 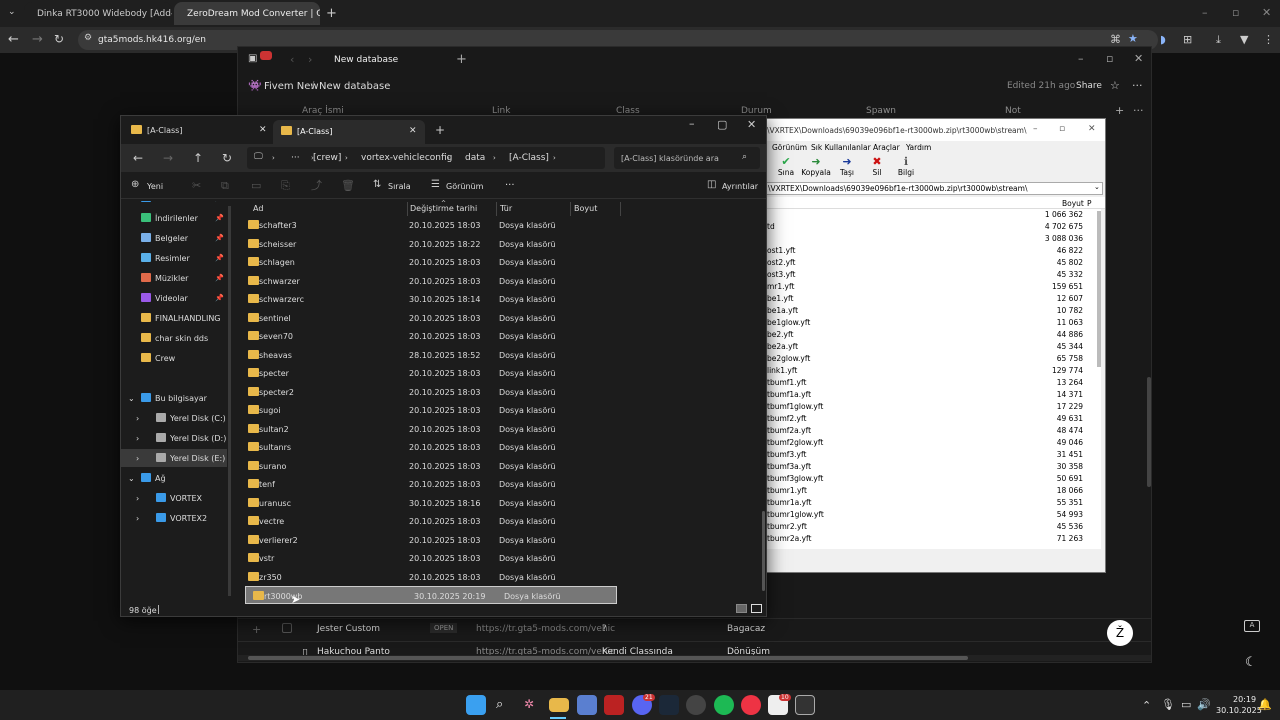 What do you see at coordinates (310, 59) in the screenshot?
I see `forward-icon: ›` at bounding box center [310, 59].